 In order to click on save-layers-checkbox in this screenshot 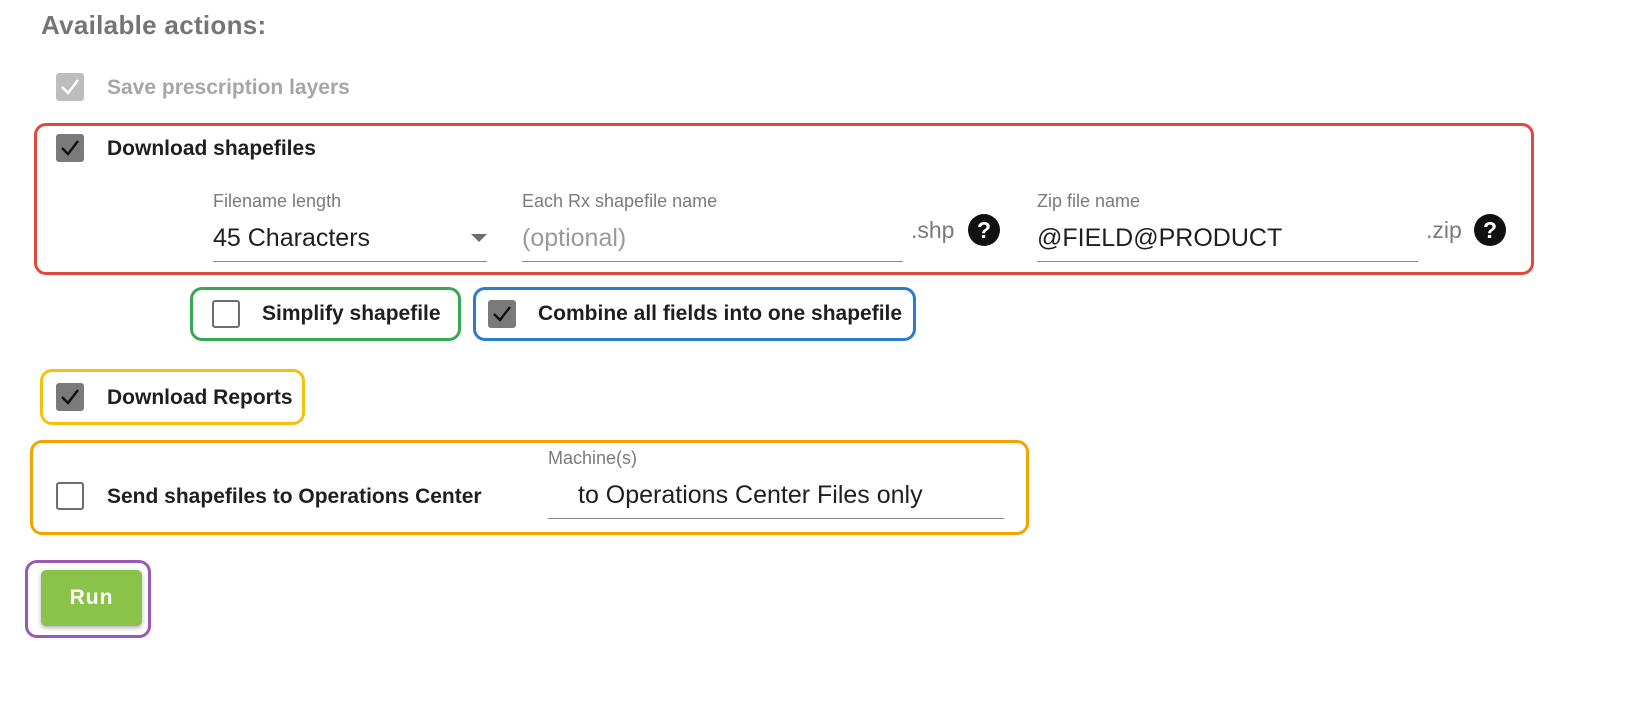, I will do `click(70, 87)`.